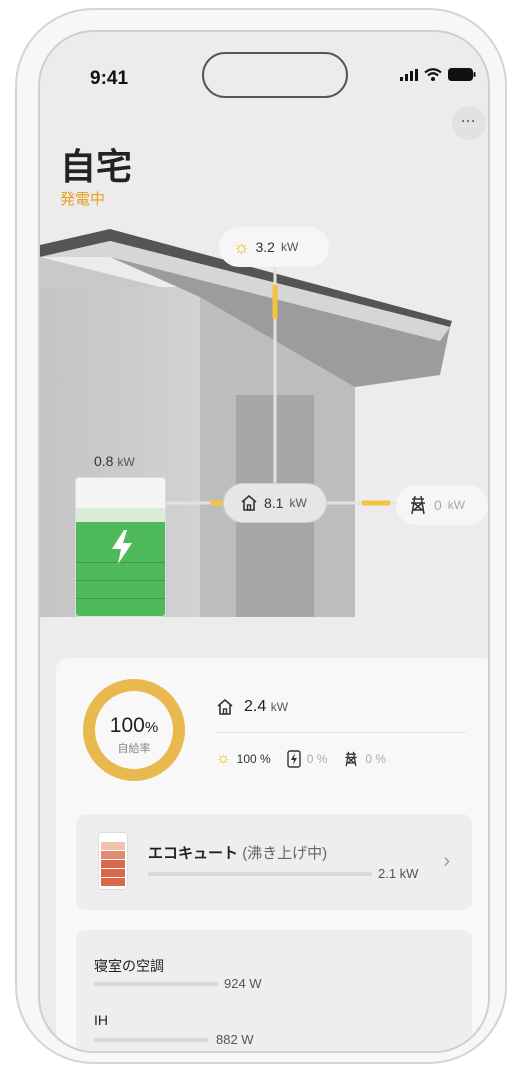 The height and width of the screenshot is (1071, 522). I want to click on ecocute-title: エコキュート (沸き上げ中), so click(237, 852).